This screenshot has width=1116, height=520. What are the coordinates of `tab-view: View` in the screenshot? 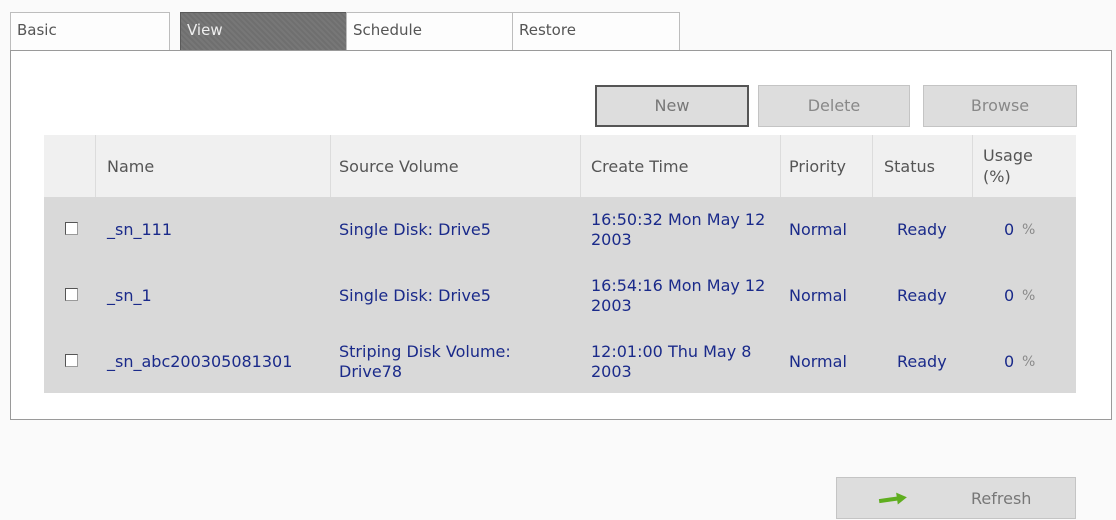 It's located at (264, 31).